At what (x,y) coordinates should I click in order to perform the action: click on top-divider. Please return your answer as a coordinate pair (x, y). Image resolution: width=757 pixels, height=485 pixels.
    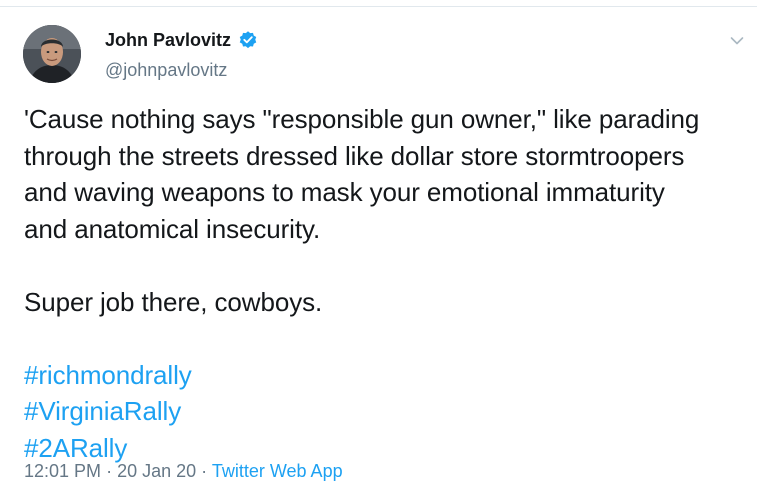
    Looking at the image, I should click on (378, 3).